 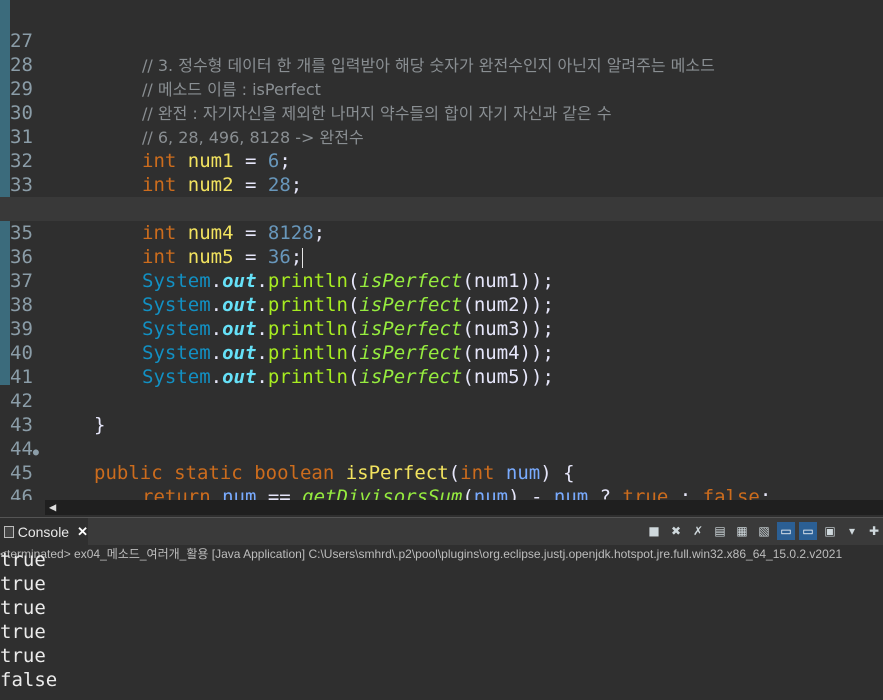 What do you see at coordinates (441, 208) in the screenshot?
I see `code-line: 34 int num4 = 8128;` at bounding box center [441, 208].